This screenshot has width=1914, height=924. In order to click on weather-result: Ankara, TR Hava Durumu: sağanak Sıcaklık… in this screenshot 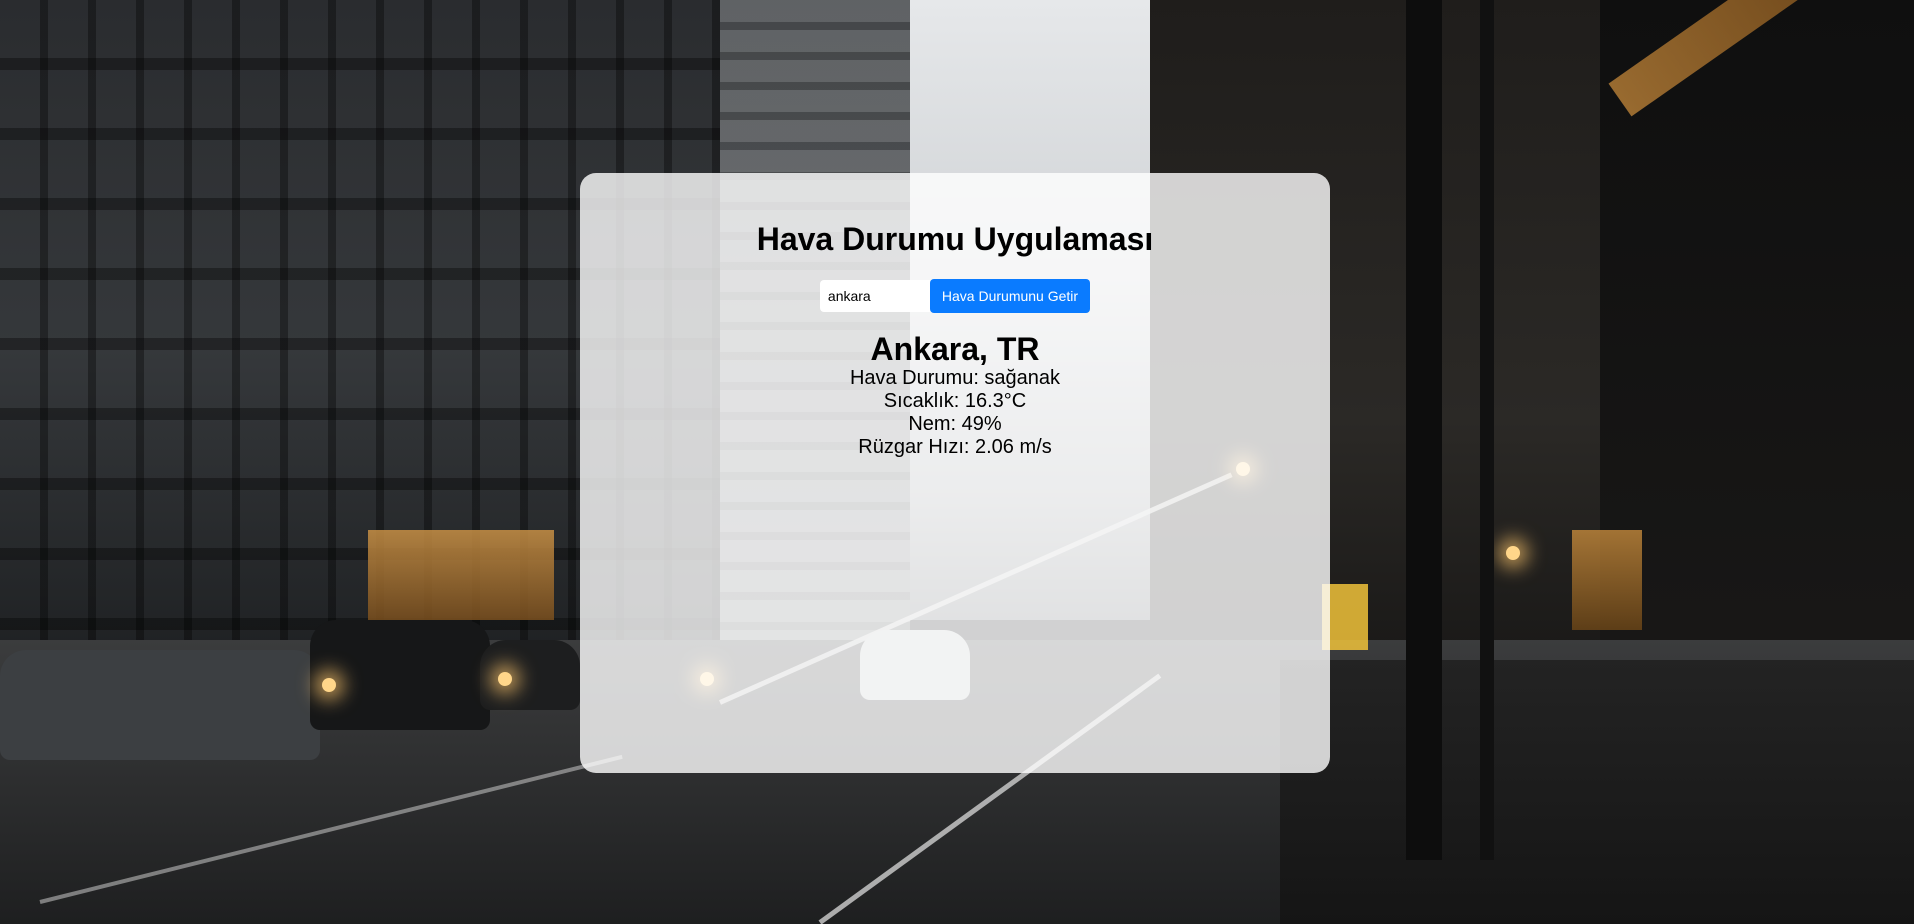, I will do `click(955, 395)`.